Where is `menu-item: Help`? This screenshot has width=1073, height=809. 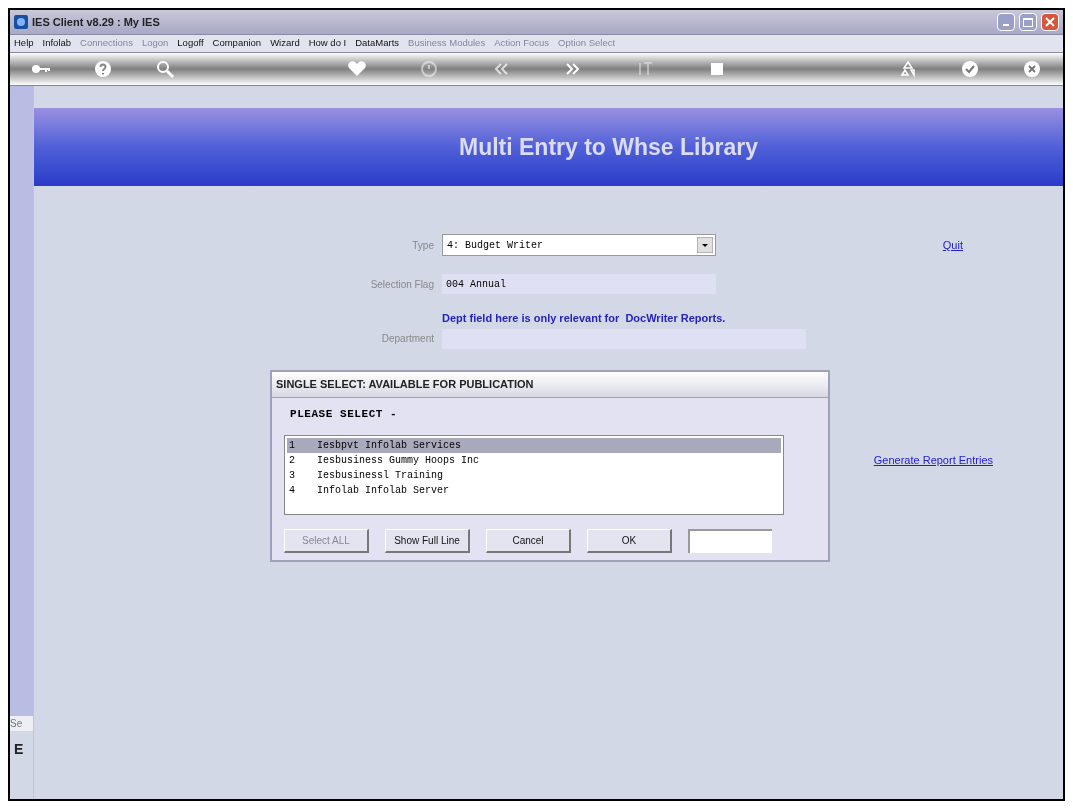 menu-item: Help is located at coordinates (24, 43).